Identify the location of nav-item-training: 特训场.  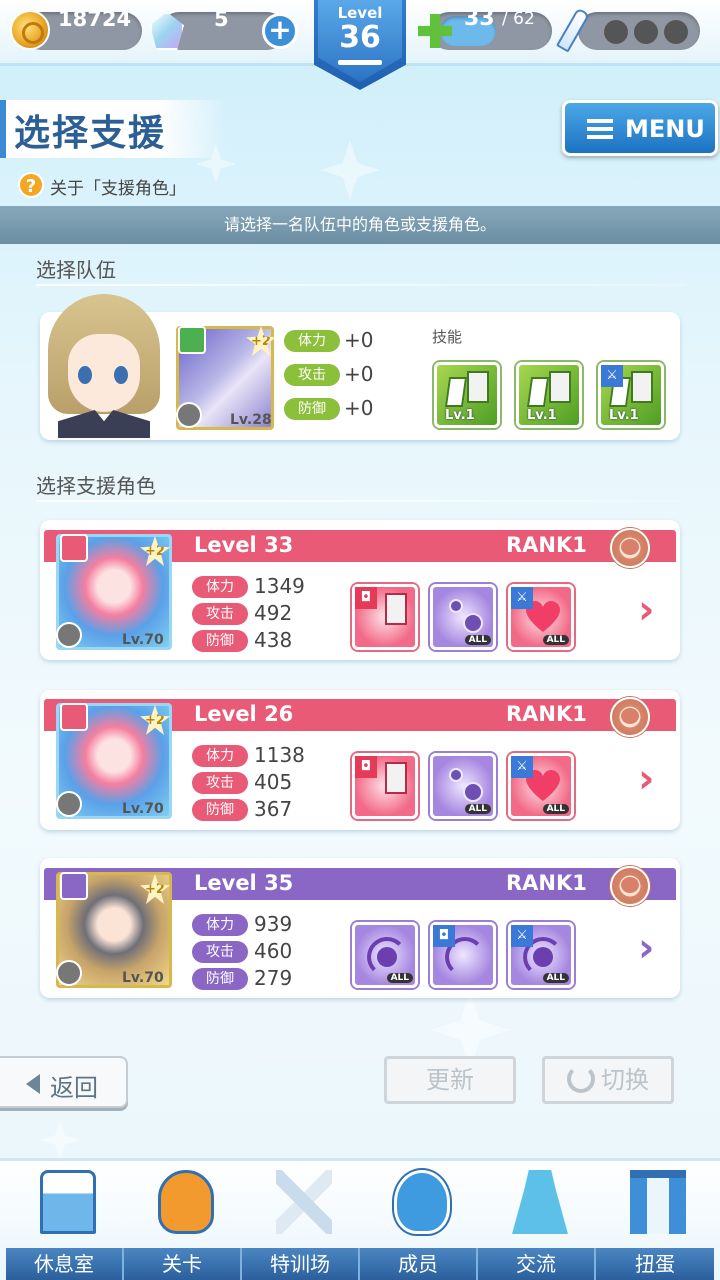
(301, 1219).